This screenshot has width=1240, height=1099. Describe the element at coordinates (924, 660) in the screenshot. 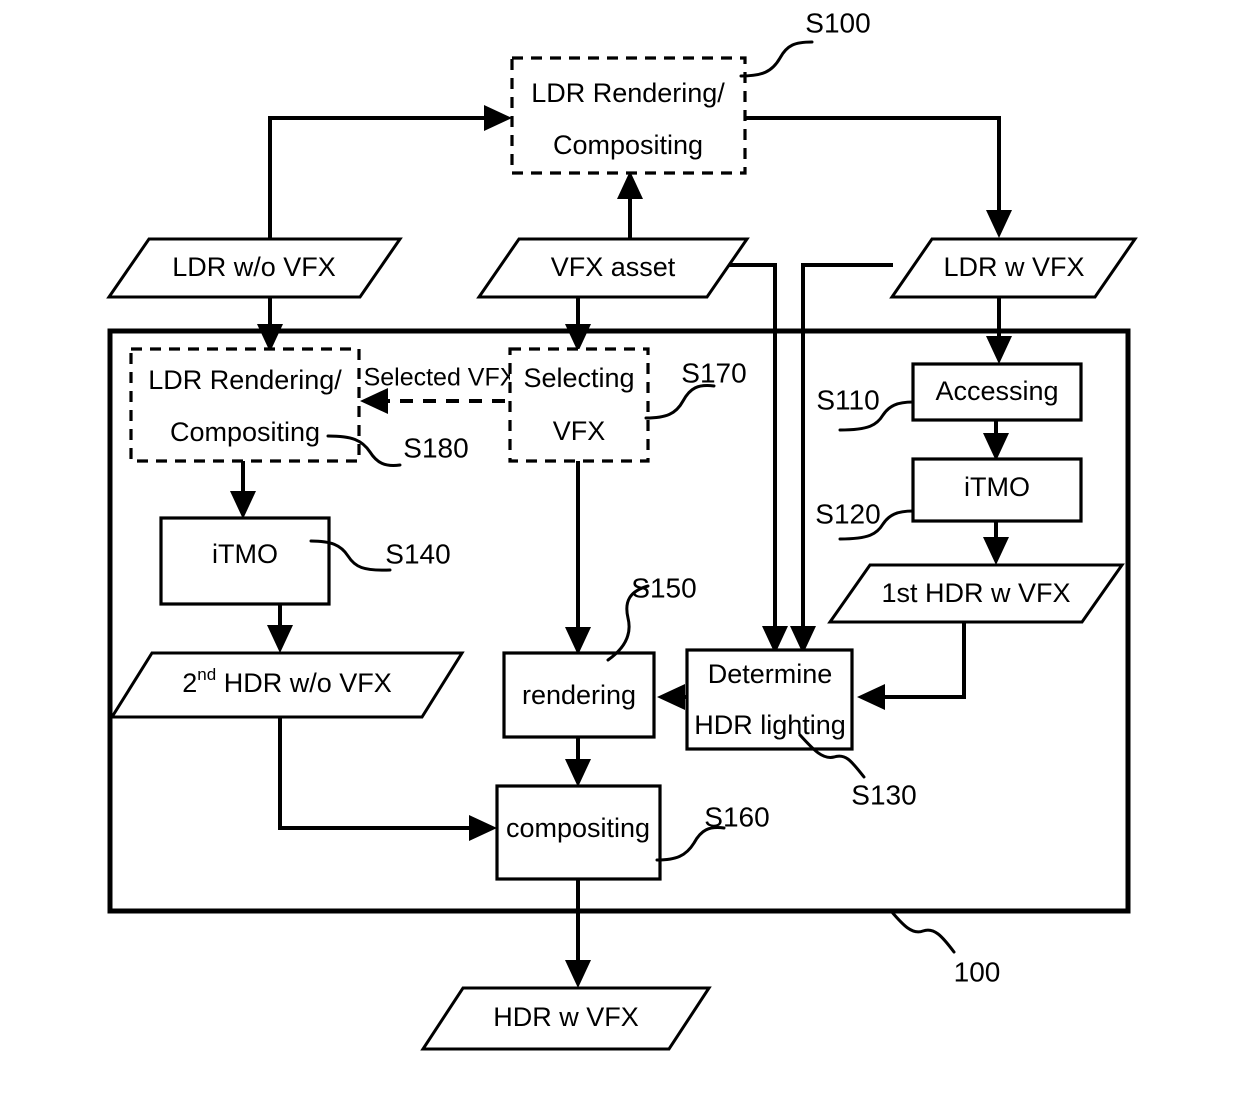

I see `edge-1sthdr-to-determine` at that location.